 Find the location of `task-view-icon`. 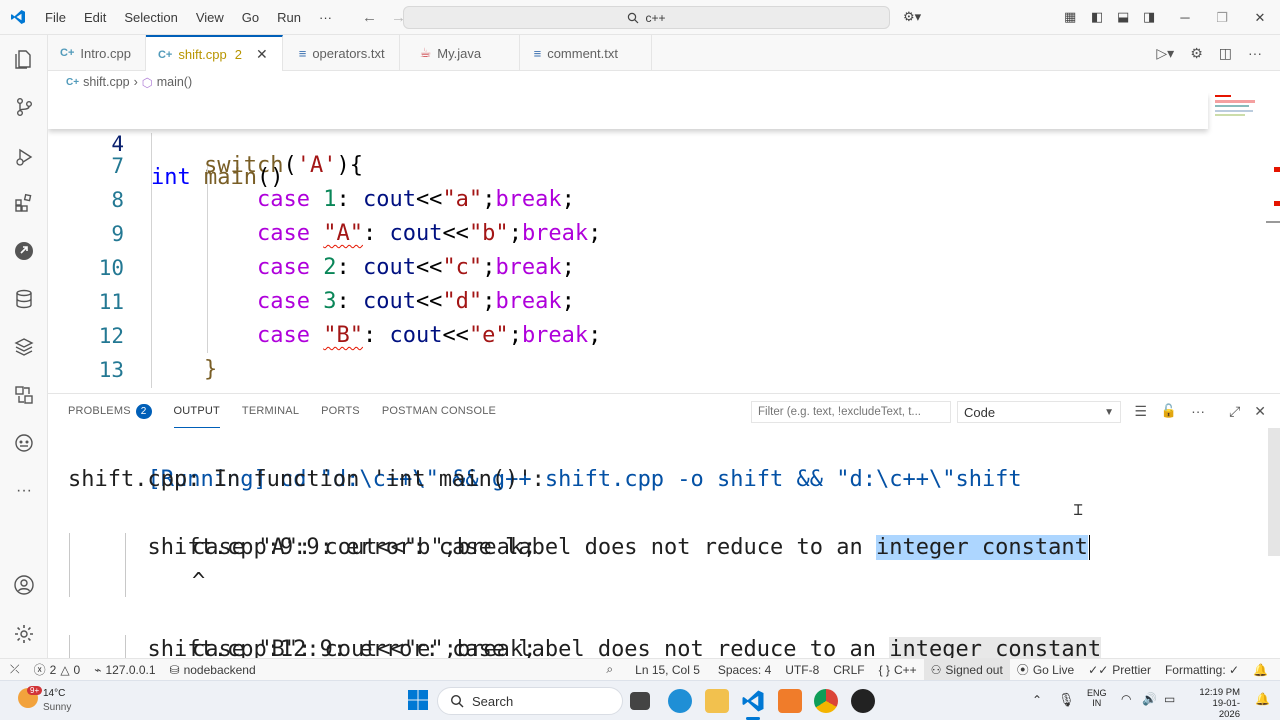

task-view-icon is located at coordinates (640, 701).